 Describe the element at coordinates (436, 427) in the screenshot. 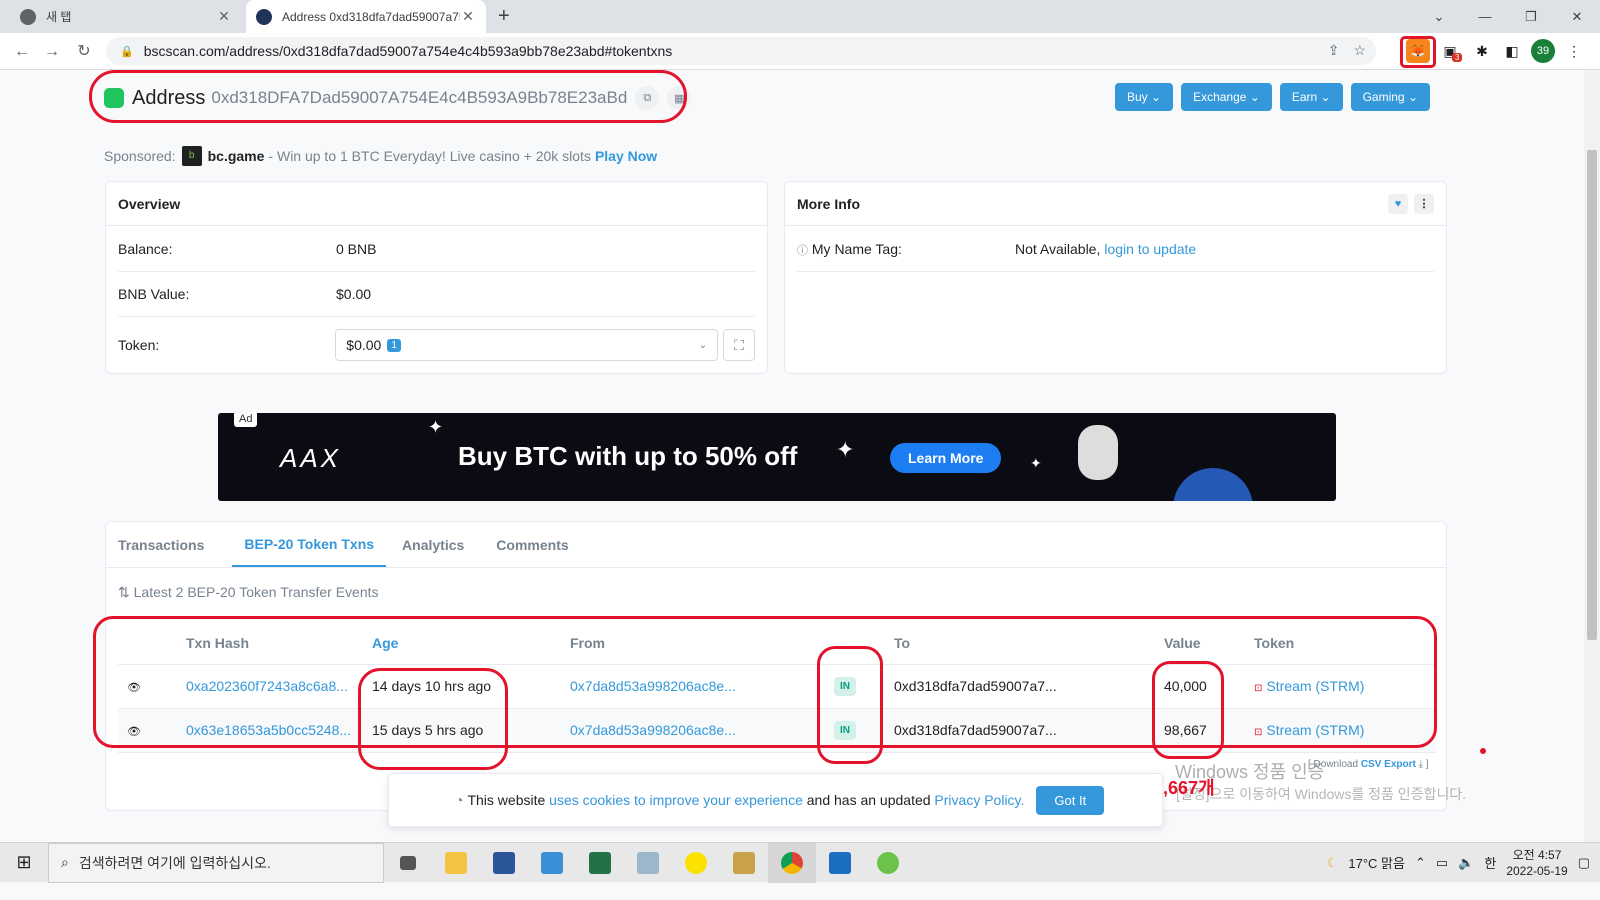

I see `sparkle-icon: ✦` at that location.